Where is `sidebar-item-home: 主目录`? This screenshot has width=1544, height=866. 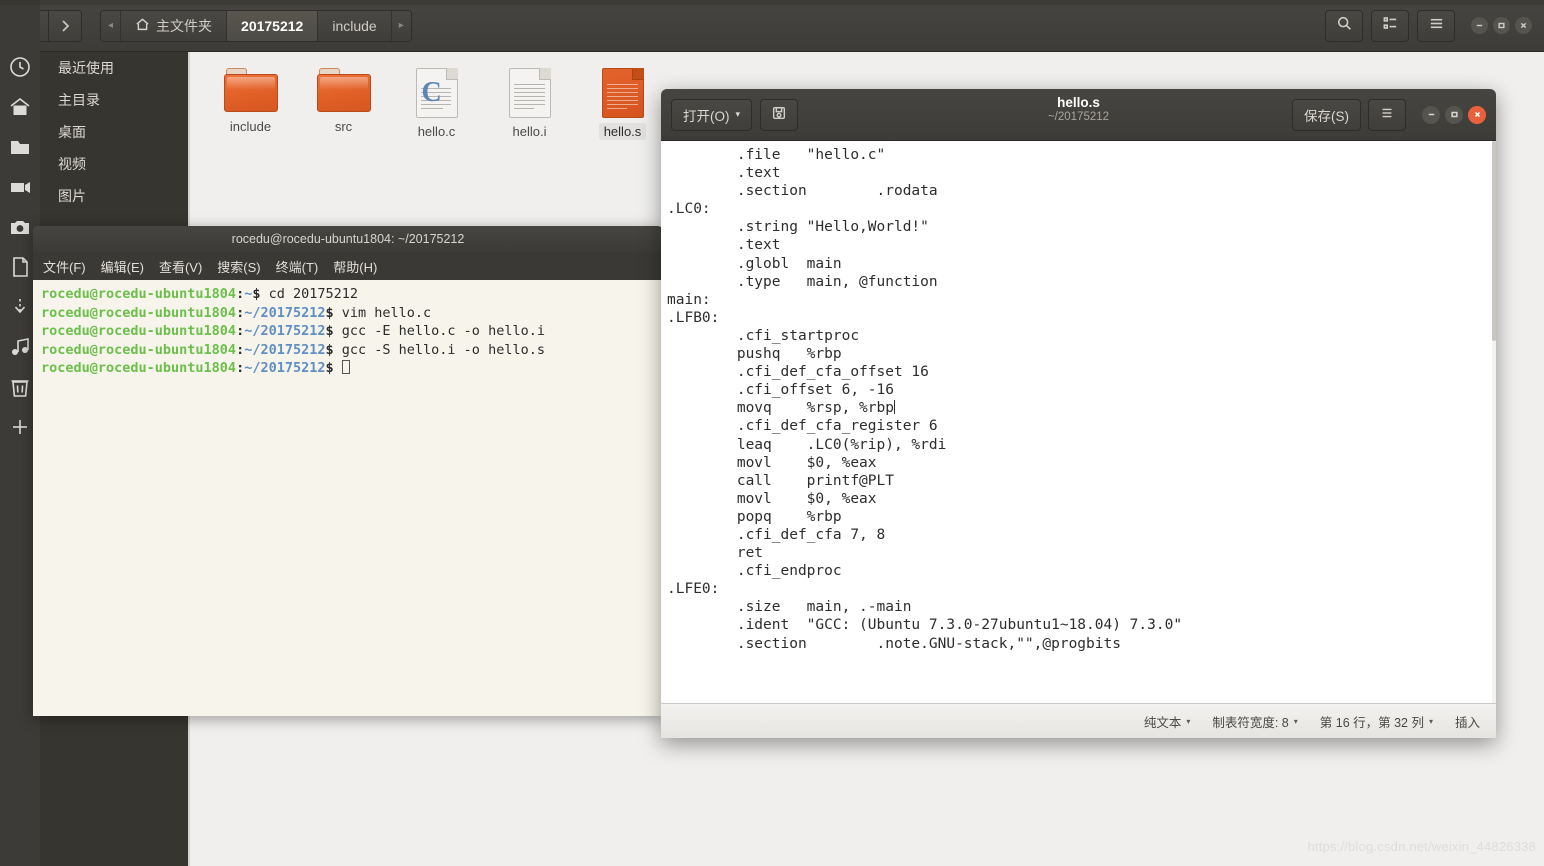
sidebar-item-home: 主目录 is located at coordinates (115, 100).